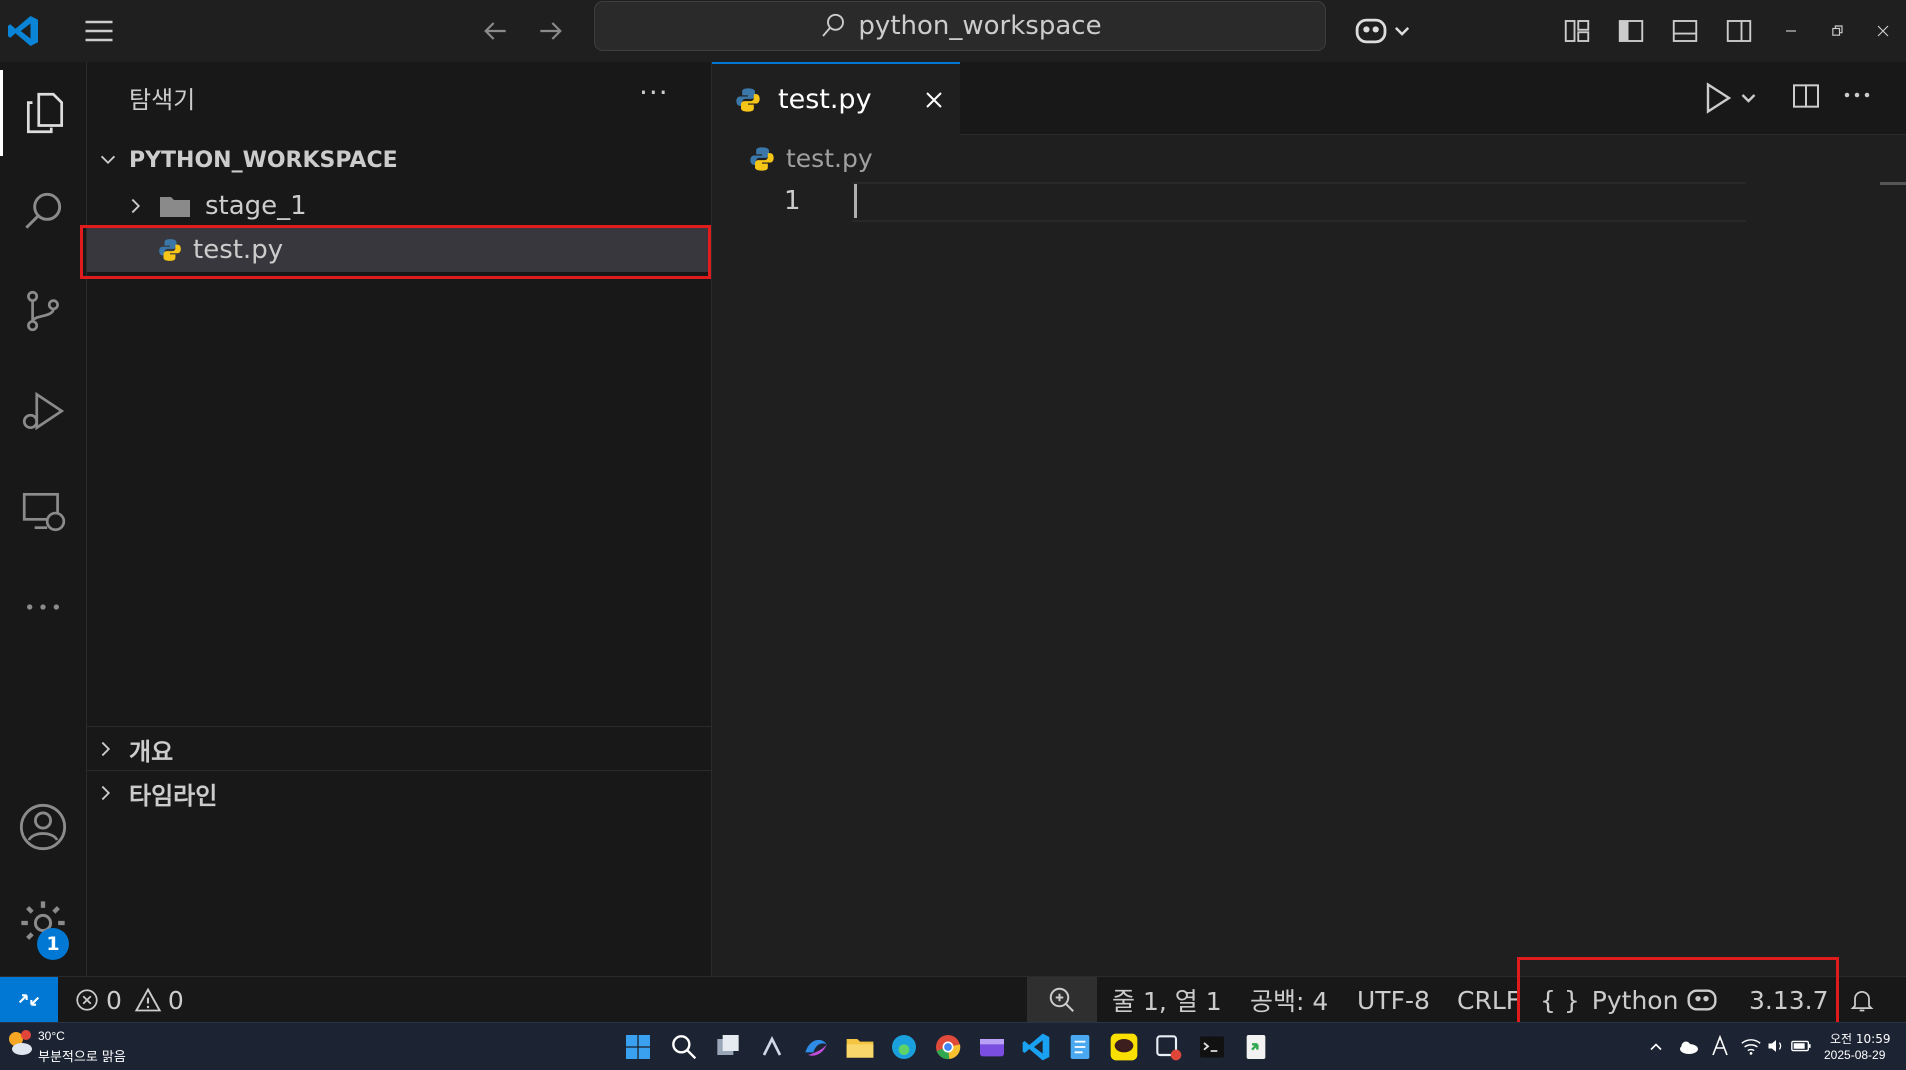 This screenshot has height=1070, width=1906. Describe the element at coordinates (1256, 1047) in the screenshot. I see `installer-app-icon` at that location.